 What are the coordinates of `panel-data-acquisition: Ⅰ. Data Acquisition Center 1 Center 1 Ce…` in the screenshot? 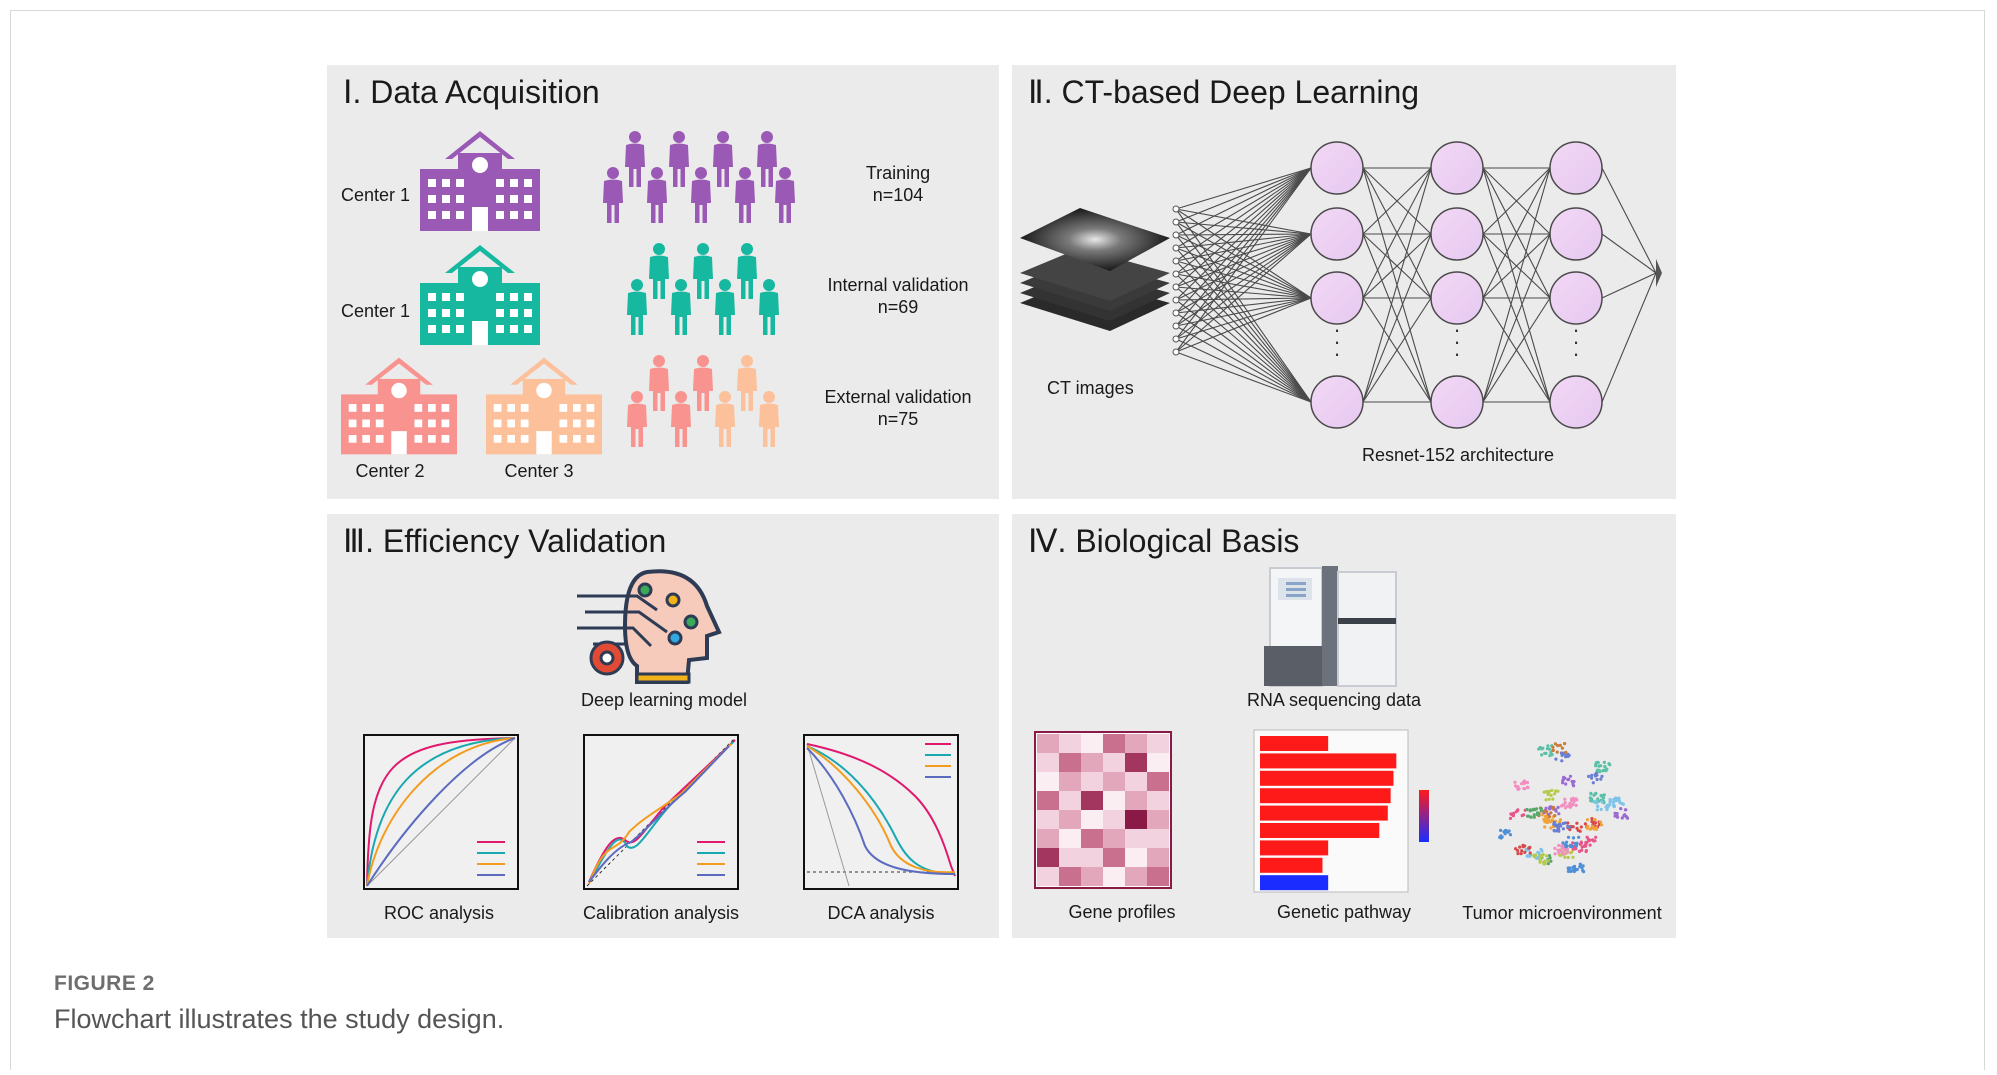 It's located at (663, 282).